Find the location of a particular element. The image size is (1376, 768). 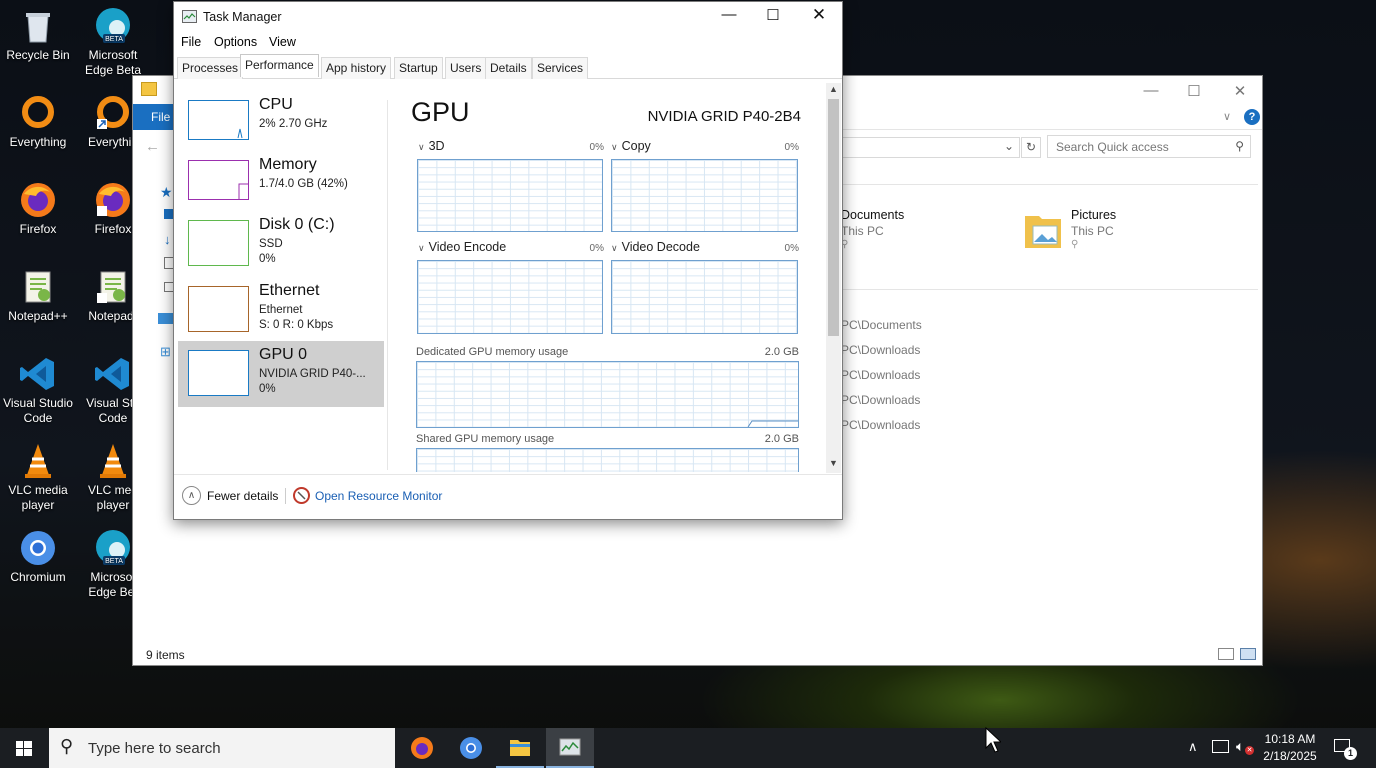

tm-title-bar: Task Manager — ☐ ✕ is located at coordinates (508, 17).